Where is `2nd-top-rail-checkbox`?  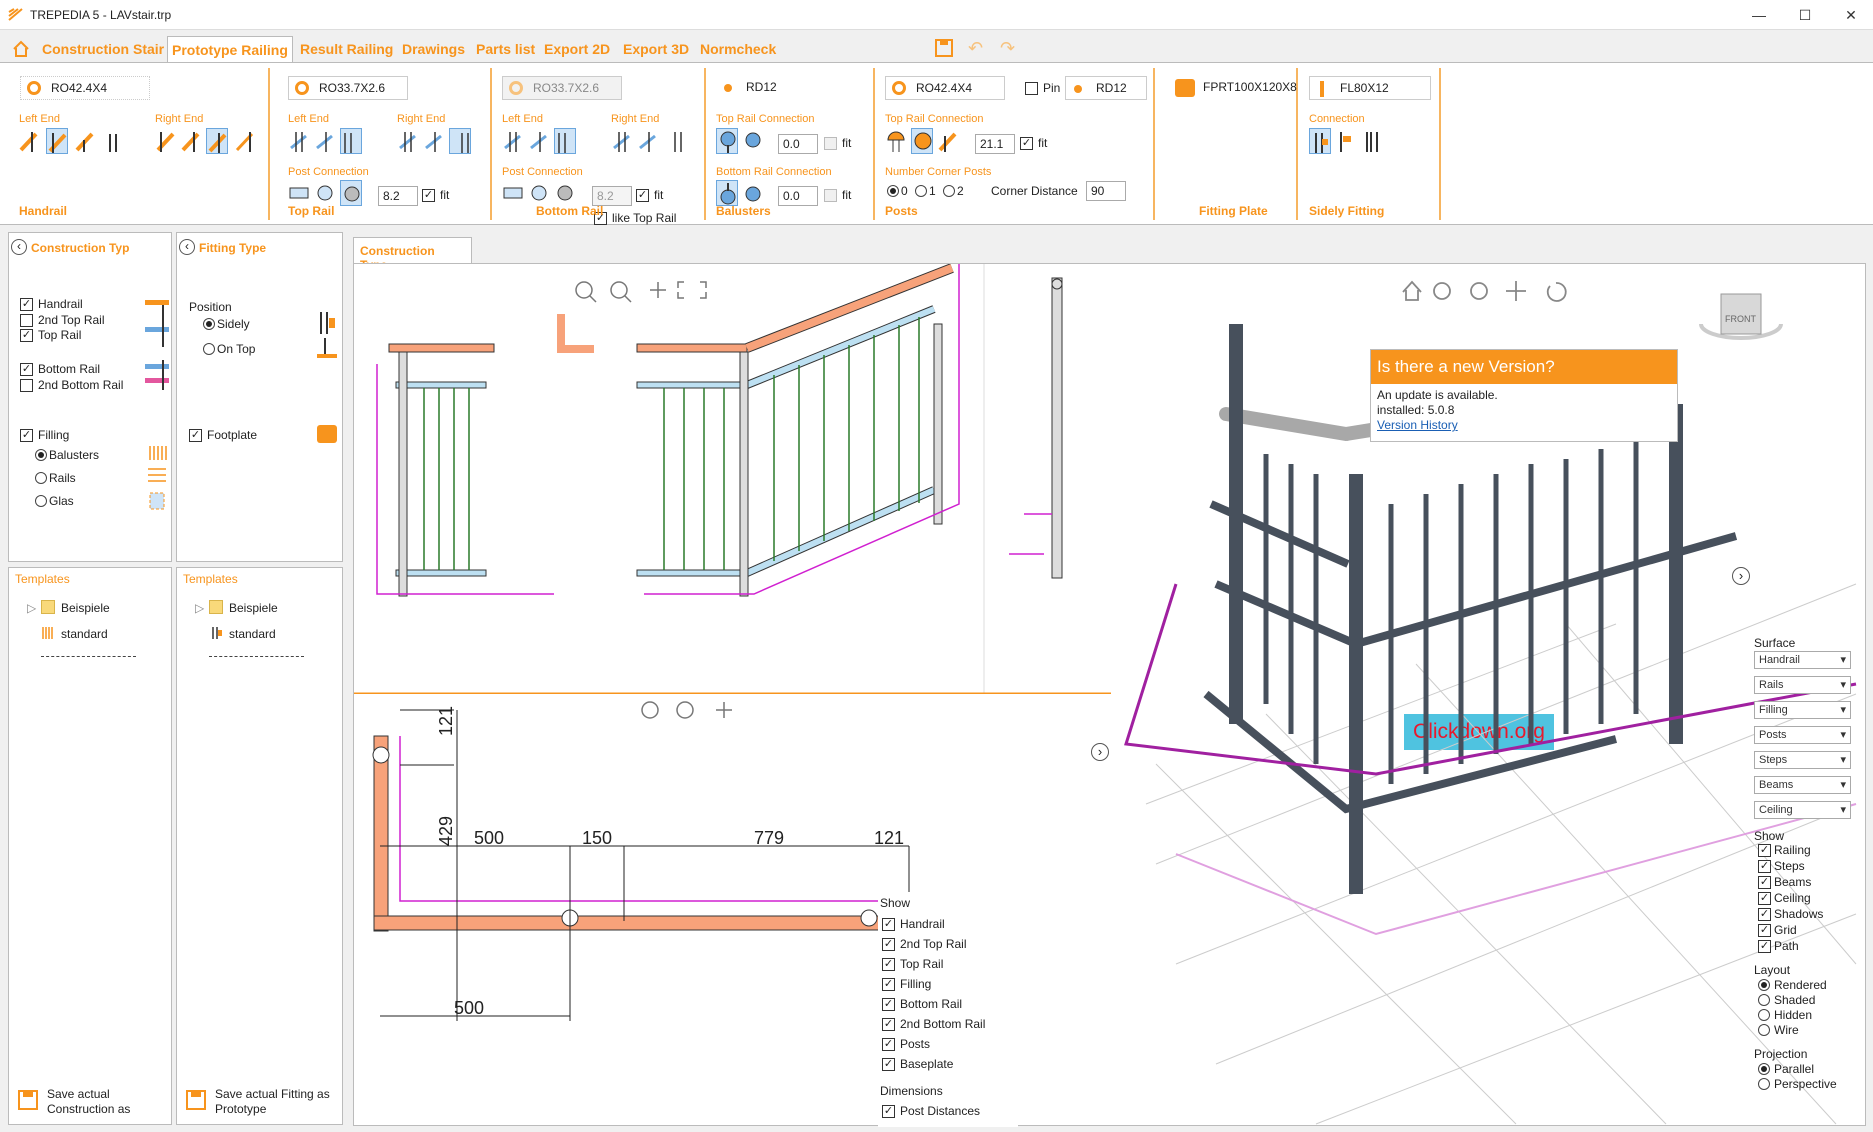
2nd-top-rail-checkbox is located at coordinates (26, 320).